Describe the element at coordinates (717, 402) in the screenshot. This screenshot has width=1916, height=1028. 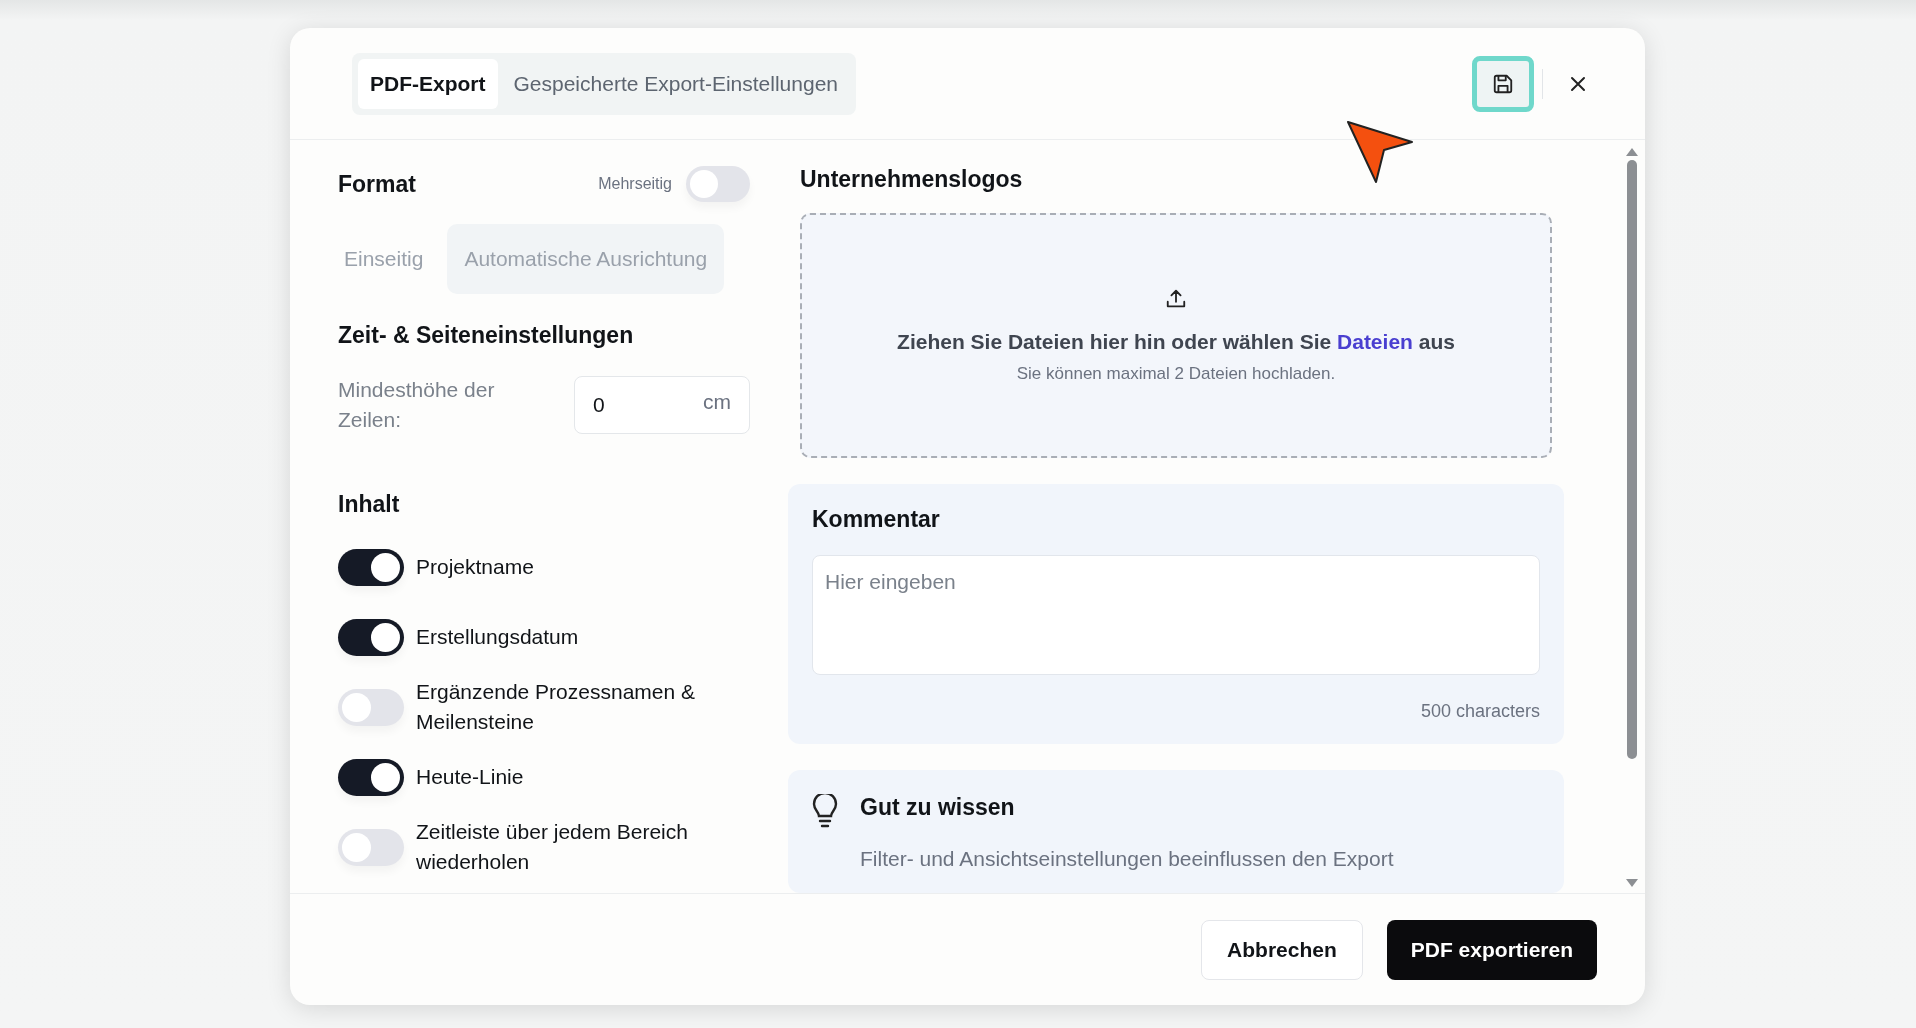
I see `unit-label: cm` at that location.